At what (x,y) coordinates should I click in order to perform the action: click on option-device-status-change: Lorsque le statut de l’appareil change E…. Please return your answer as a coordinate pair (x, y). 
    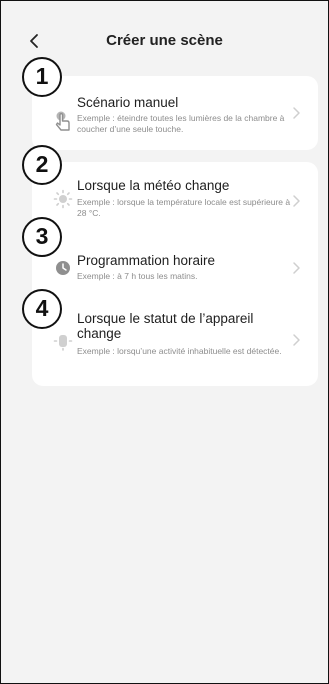
    Looking at the image, I should click on (175, 340).